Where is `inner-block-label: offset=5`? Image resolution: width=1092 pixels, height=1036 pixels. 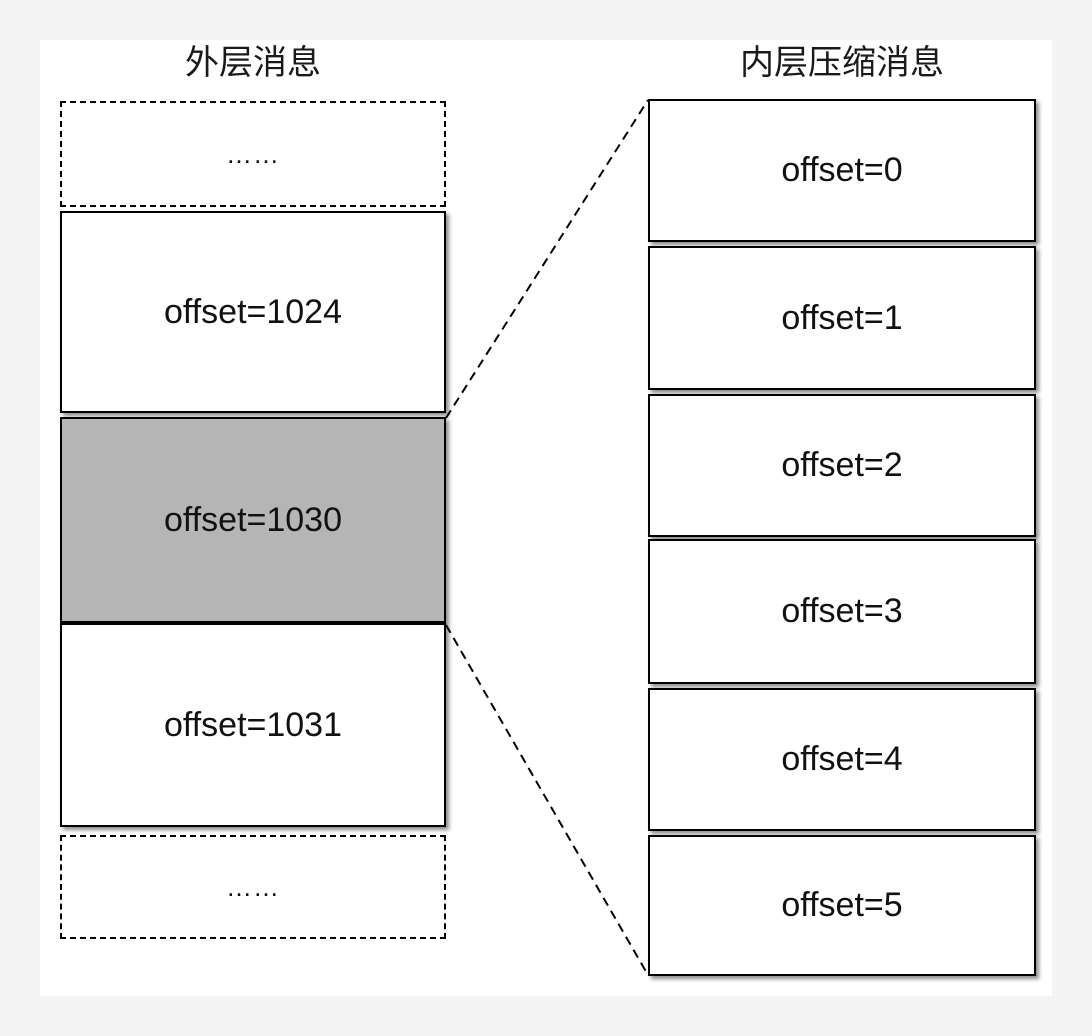 inner-block-label: offset=5 is located at coordinates (842, 905).